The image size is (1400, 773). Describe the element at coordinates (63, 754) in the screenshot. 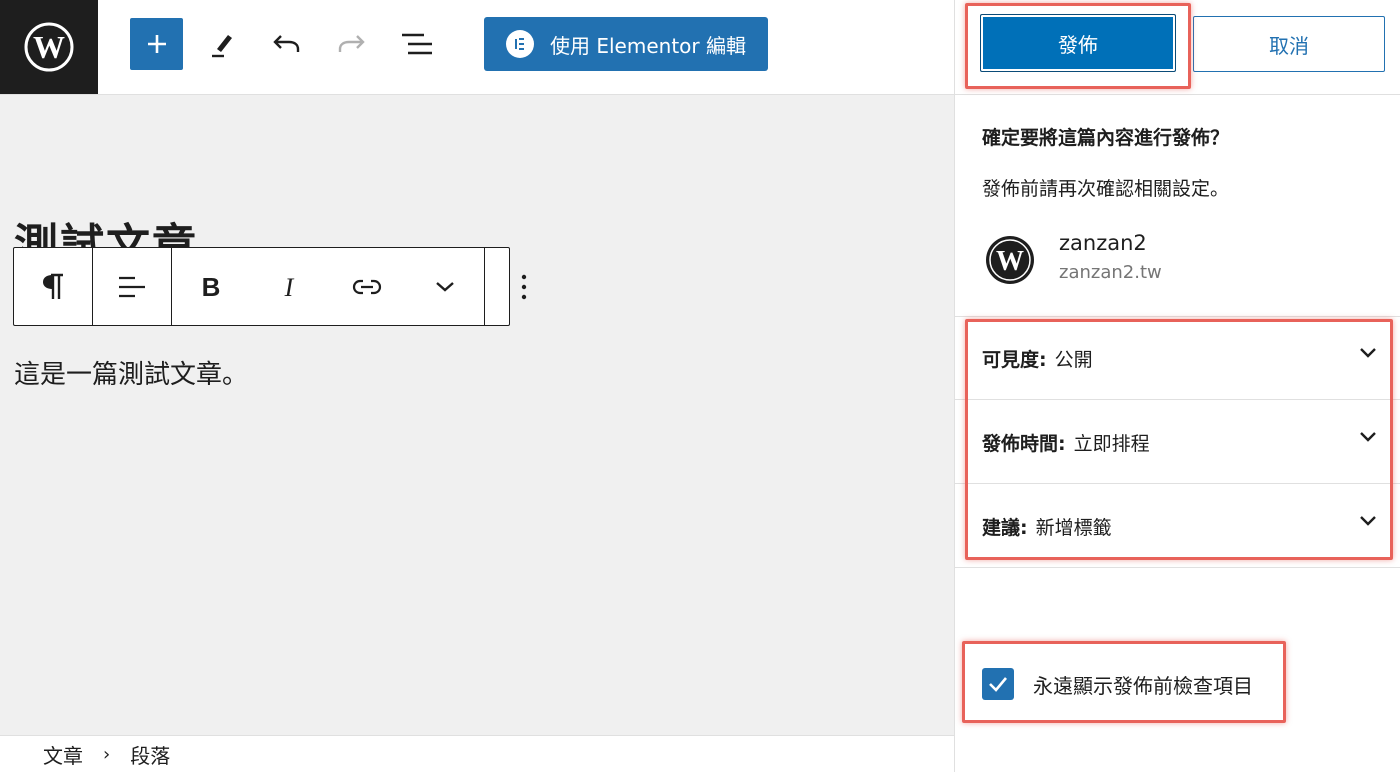

I see `breadcrumb-item-post: 文章` at that location.